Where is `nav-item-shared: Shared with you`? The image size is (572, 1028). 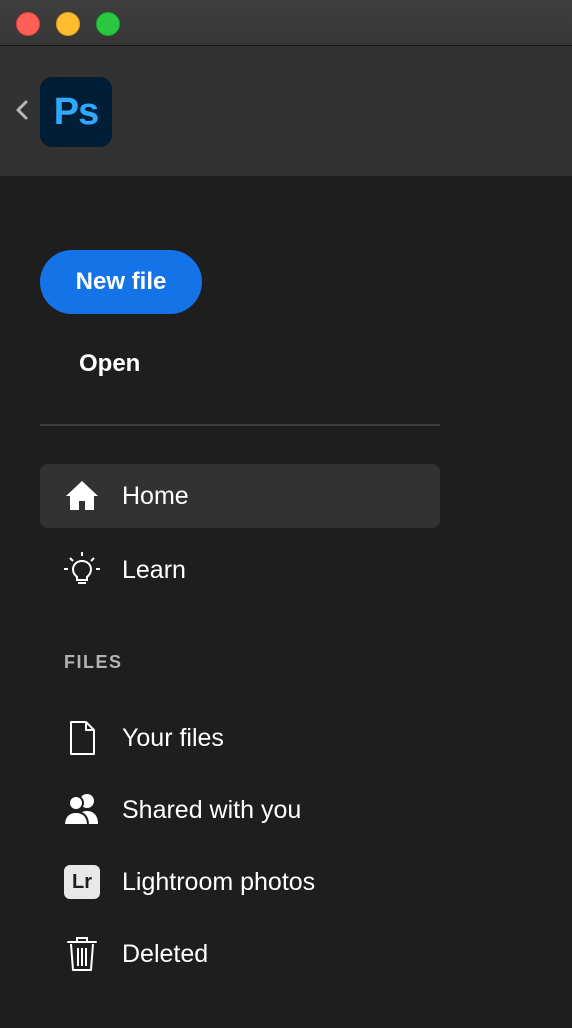
nav-item-shared: Shared with you is located at coordinates (240, 810).